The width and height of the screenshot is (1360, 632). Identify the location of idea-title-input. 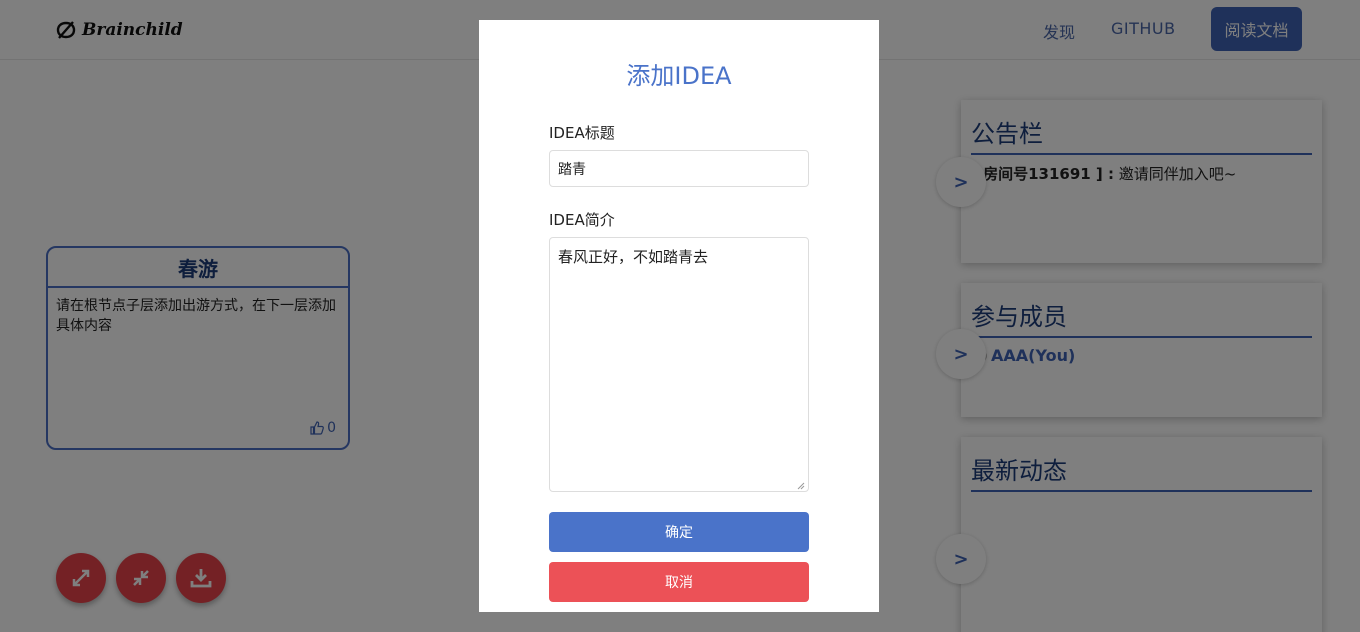
(679, 168).